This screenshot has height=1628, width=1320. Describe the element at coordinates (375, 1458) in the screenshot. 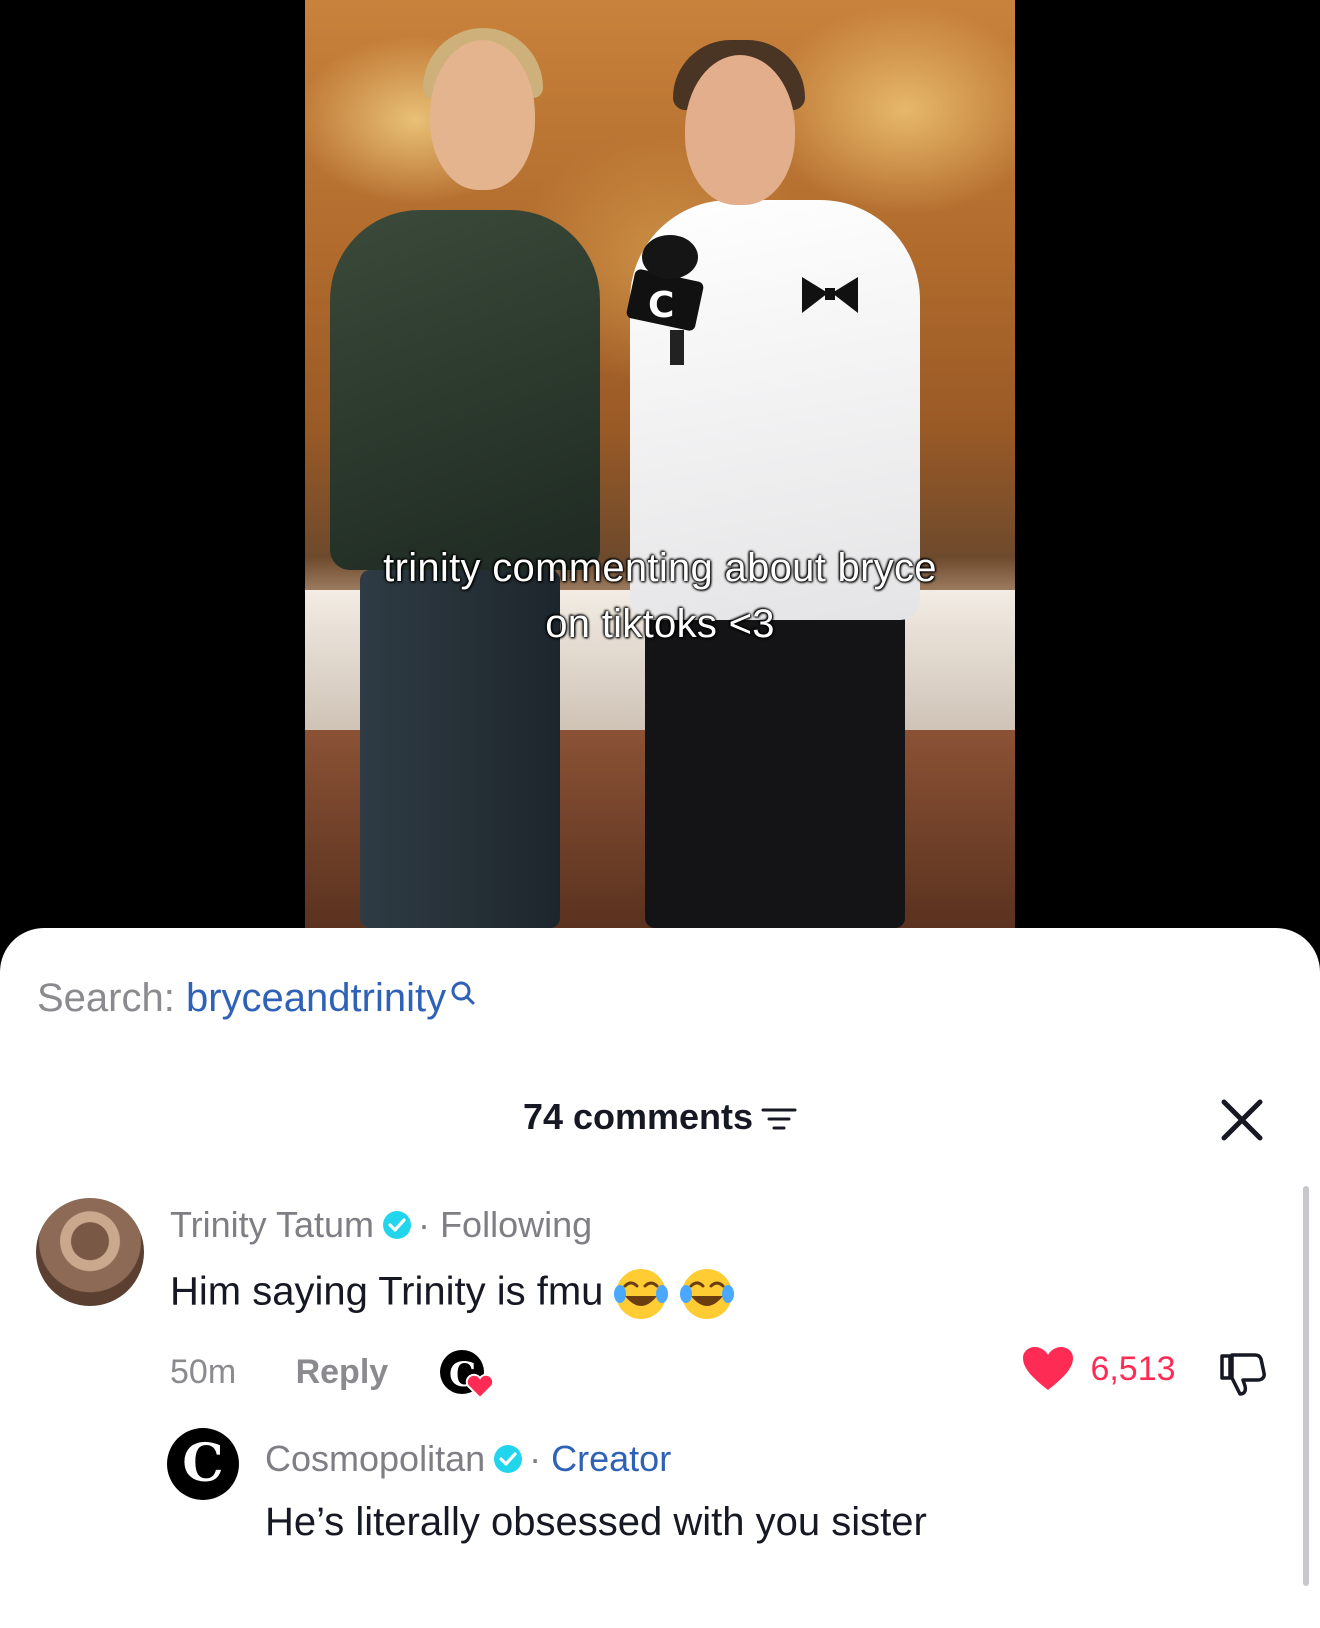

I see `reply-author: Cosmopolitan` at that location.